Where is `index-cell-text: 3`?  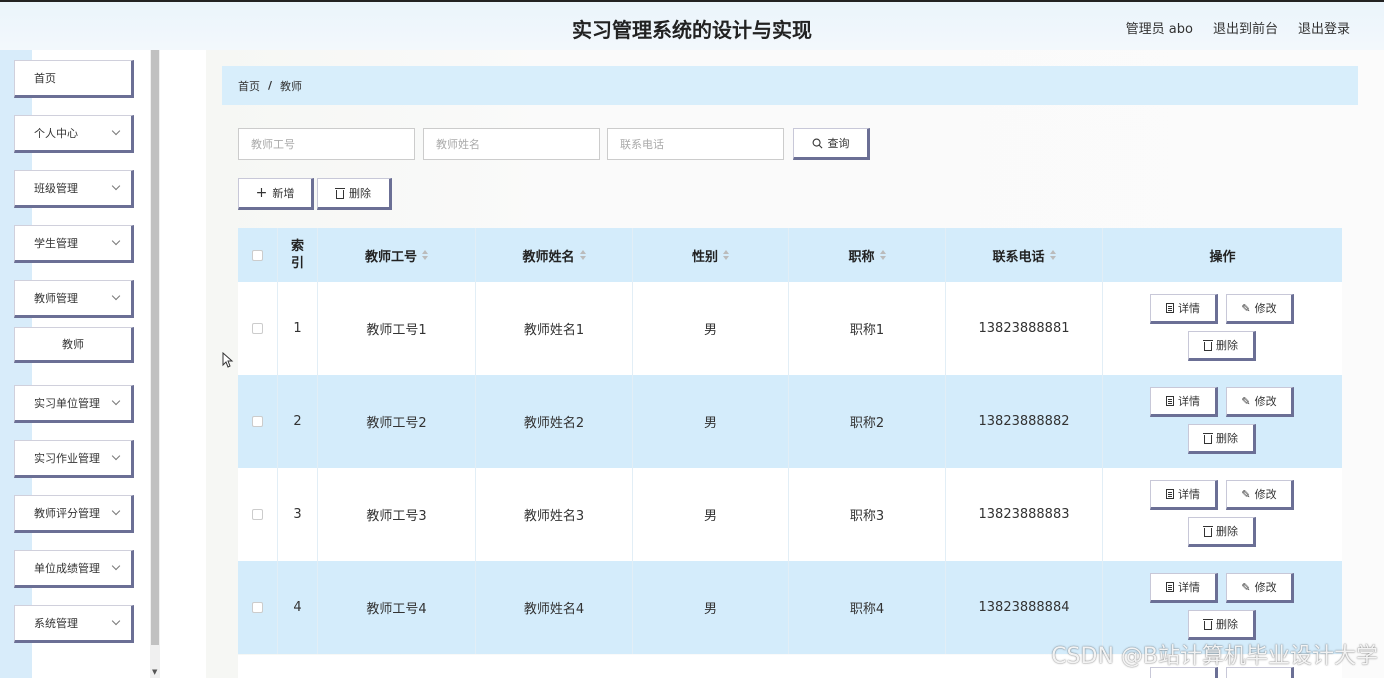
index-cell-text: 3 is located at coordinates (297, 514).